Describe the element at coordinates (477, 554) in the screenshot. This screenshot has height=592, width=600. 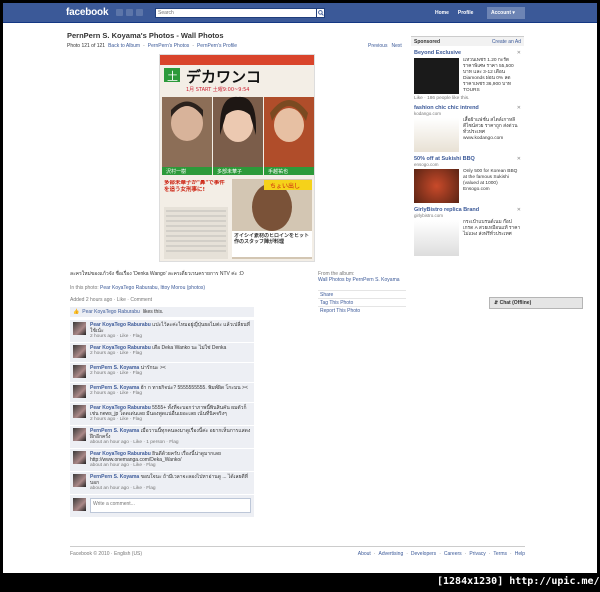
I see `footer-privacy: Privacy` at that location.